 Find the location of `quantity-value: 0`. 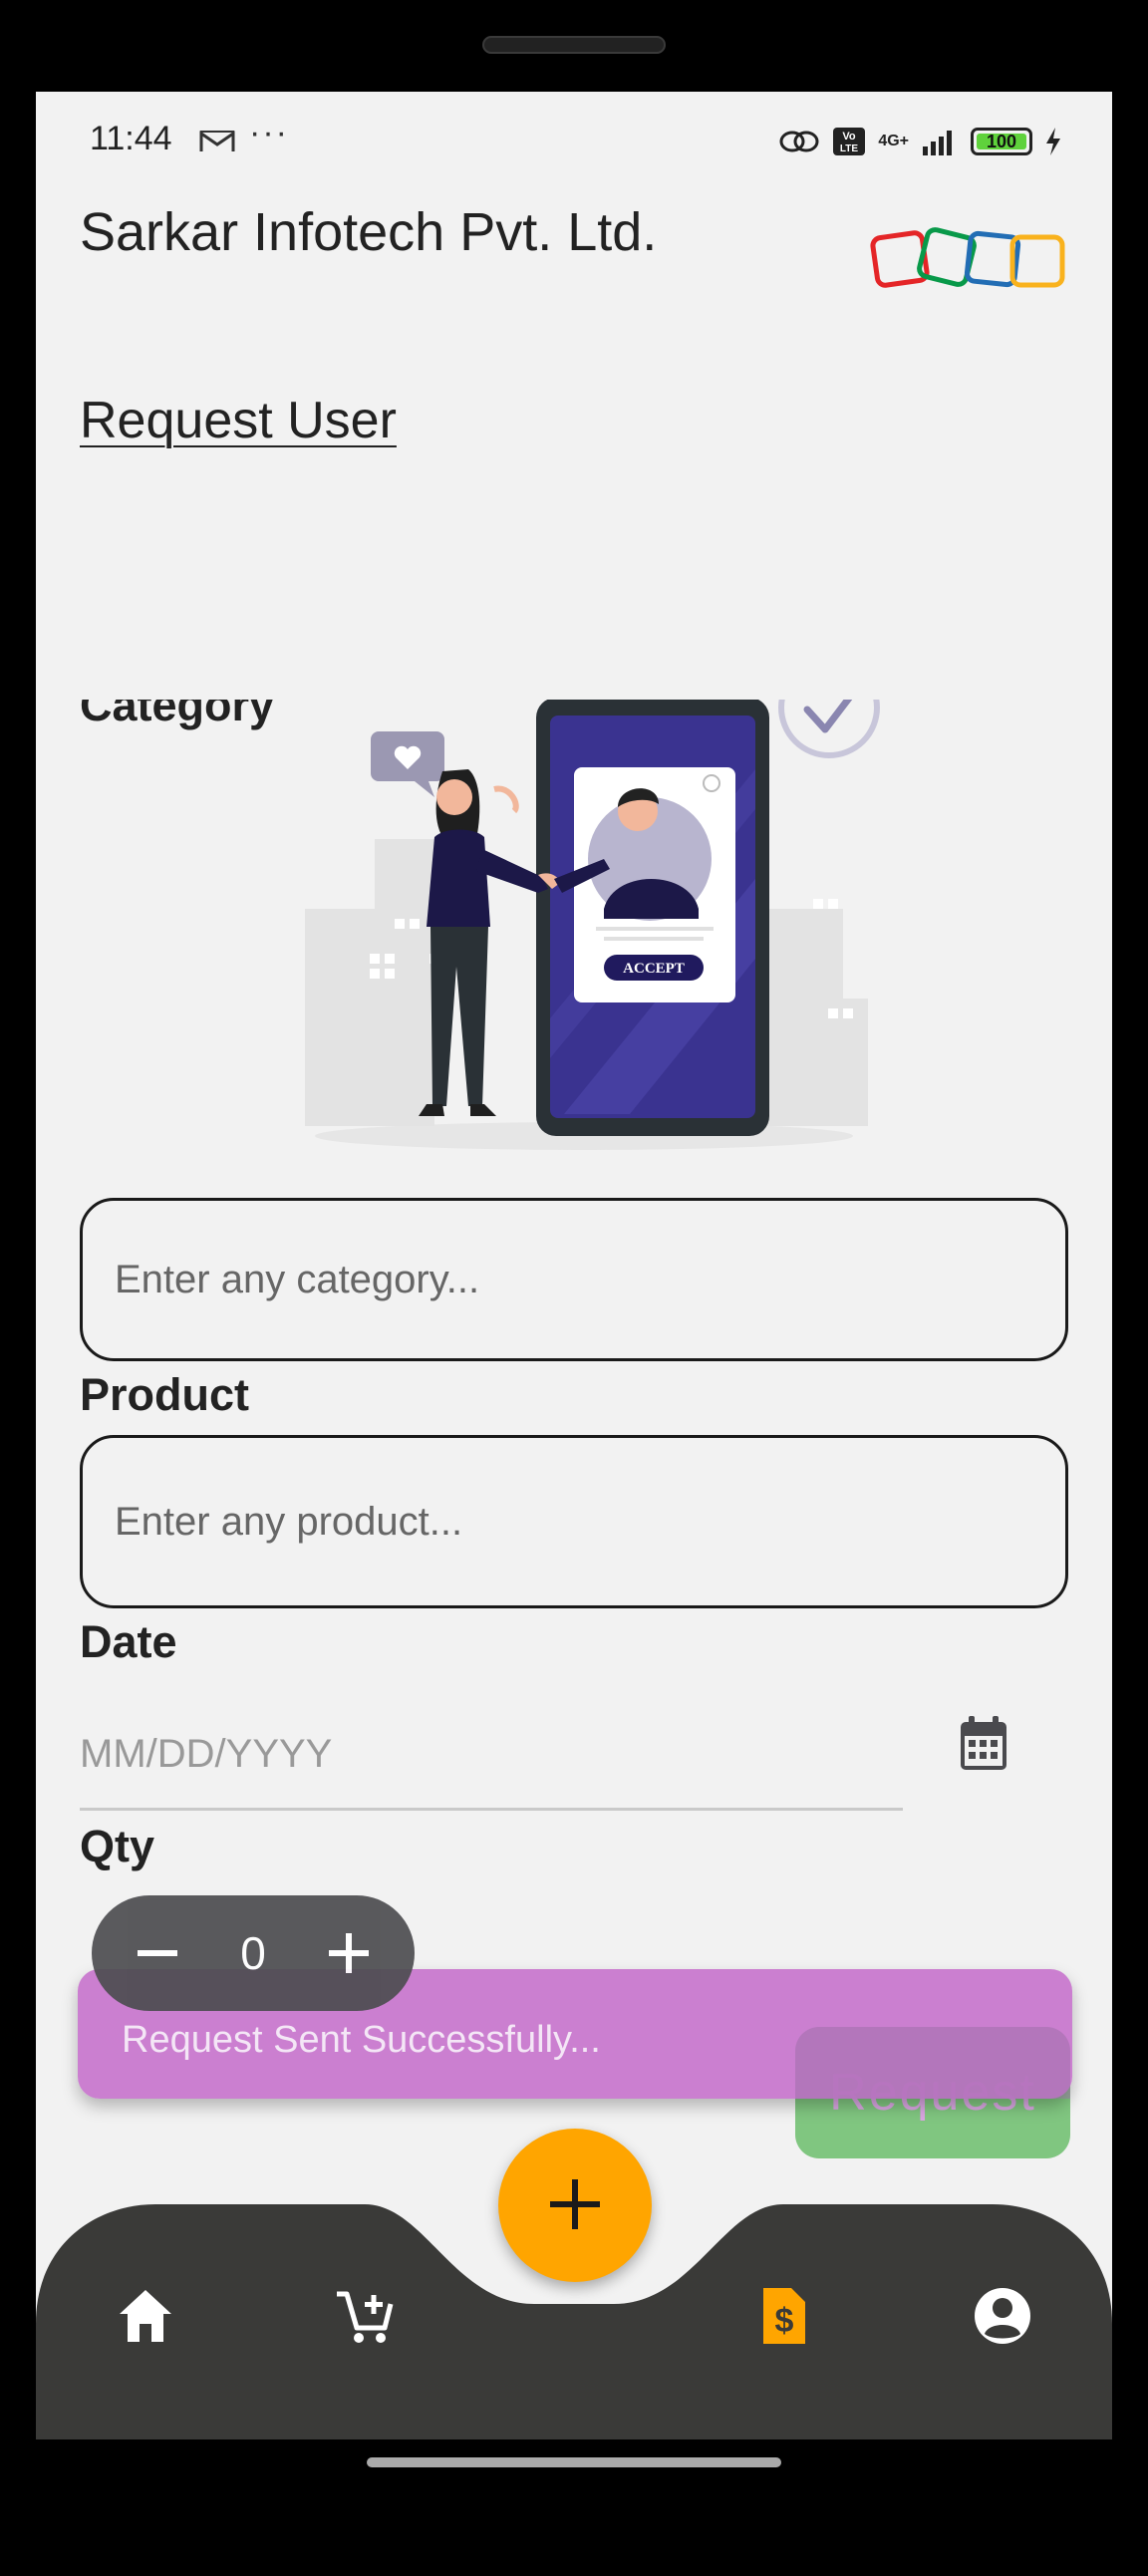

quantity-value: 0 is located at coordinates (253, 1953).